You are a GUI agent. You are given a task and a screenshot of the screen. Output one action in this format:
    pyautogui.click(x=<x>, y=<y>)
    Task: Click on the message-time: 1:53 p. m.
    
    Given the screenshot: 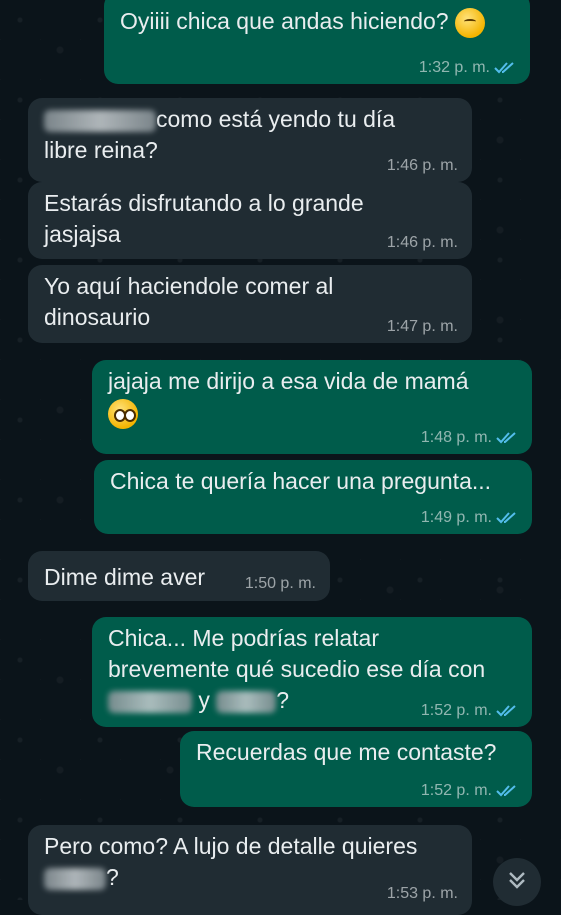 What is the action you would take?
    pyautogui.click(x=422, y=893)
    